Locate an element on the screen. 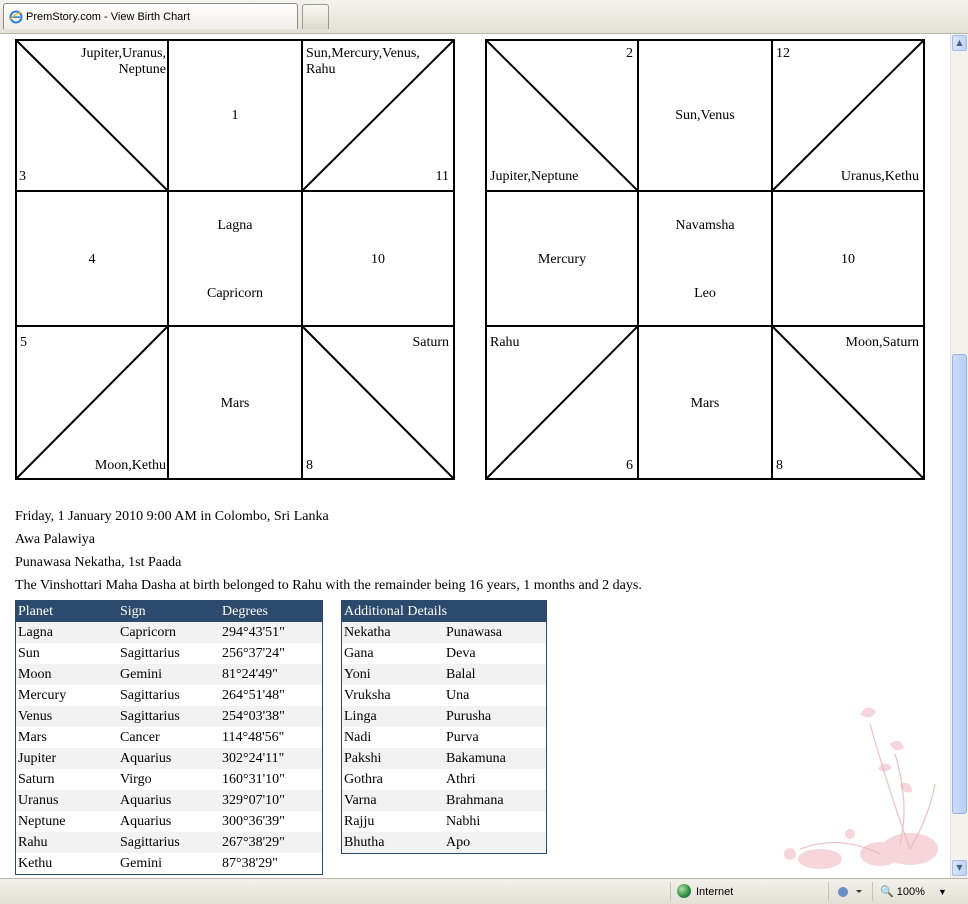 The image size is (968, 904). detail-label: Vruksha is located at coordinates (392, 695).